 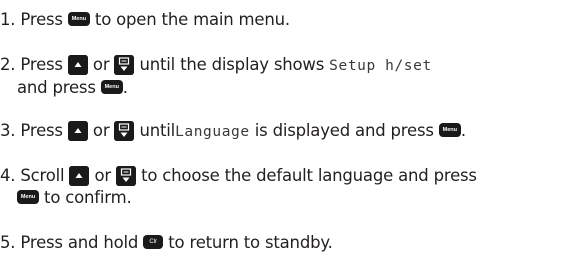 I want to click on clear-key-icon: Clr, so click(x=153, y=241).